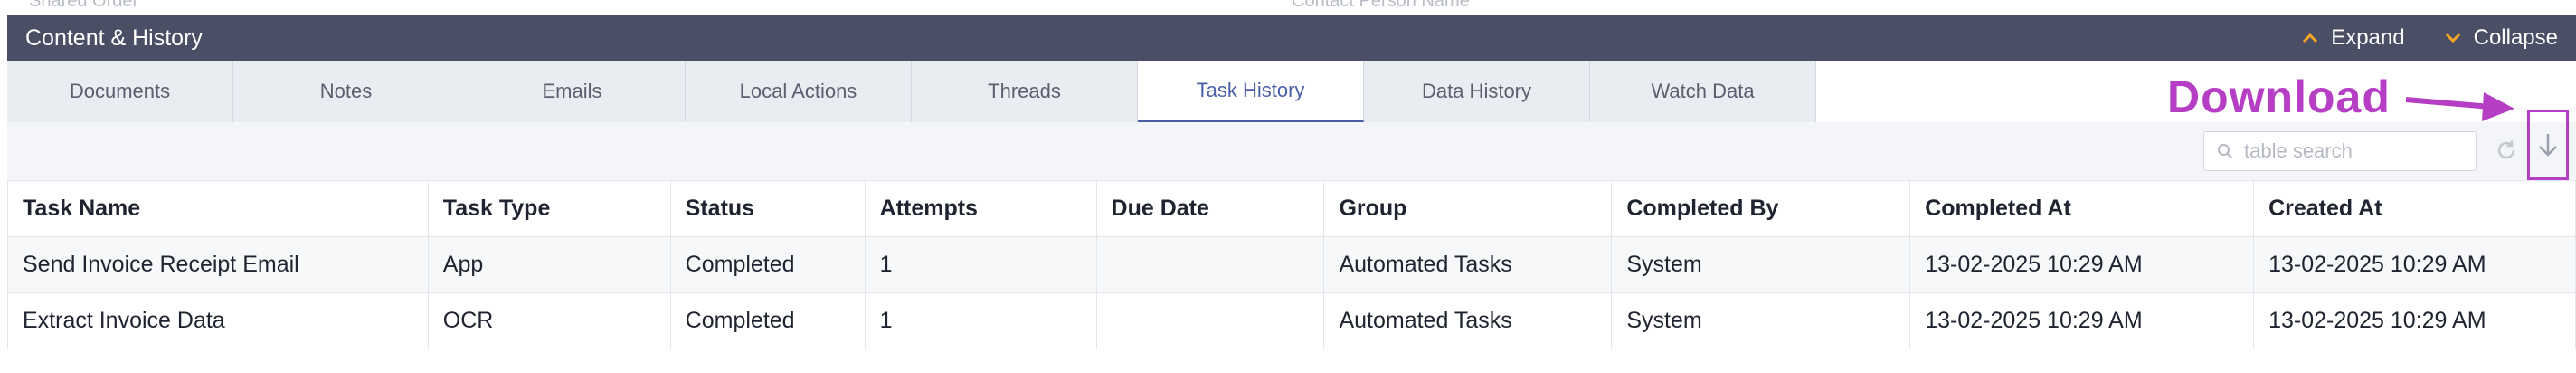  What do you see at coordinates (1468, 209) in the screenshot?
I see `column-header-group: Group` at bounding box center [1468, 209].